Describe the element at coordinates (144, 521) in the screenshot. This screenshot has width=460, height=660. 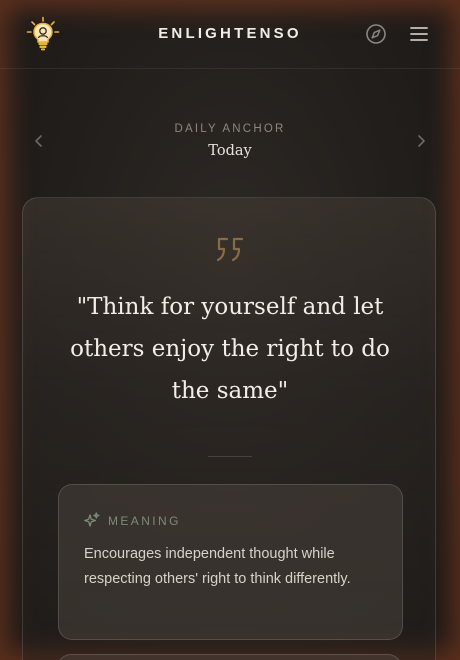
I see `meaning-title: MEANING` at that location.